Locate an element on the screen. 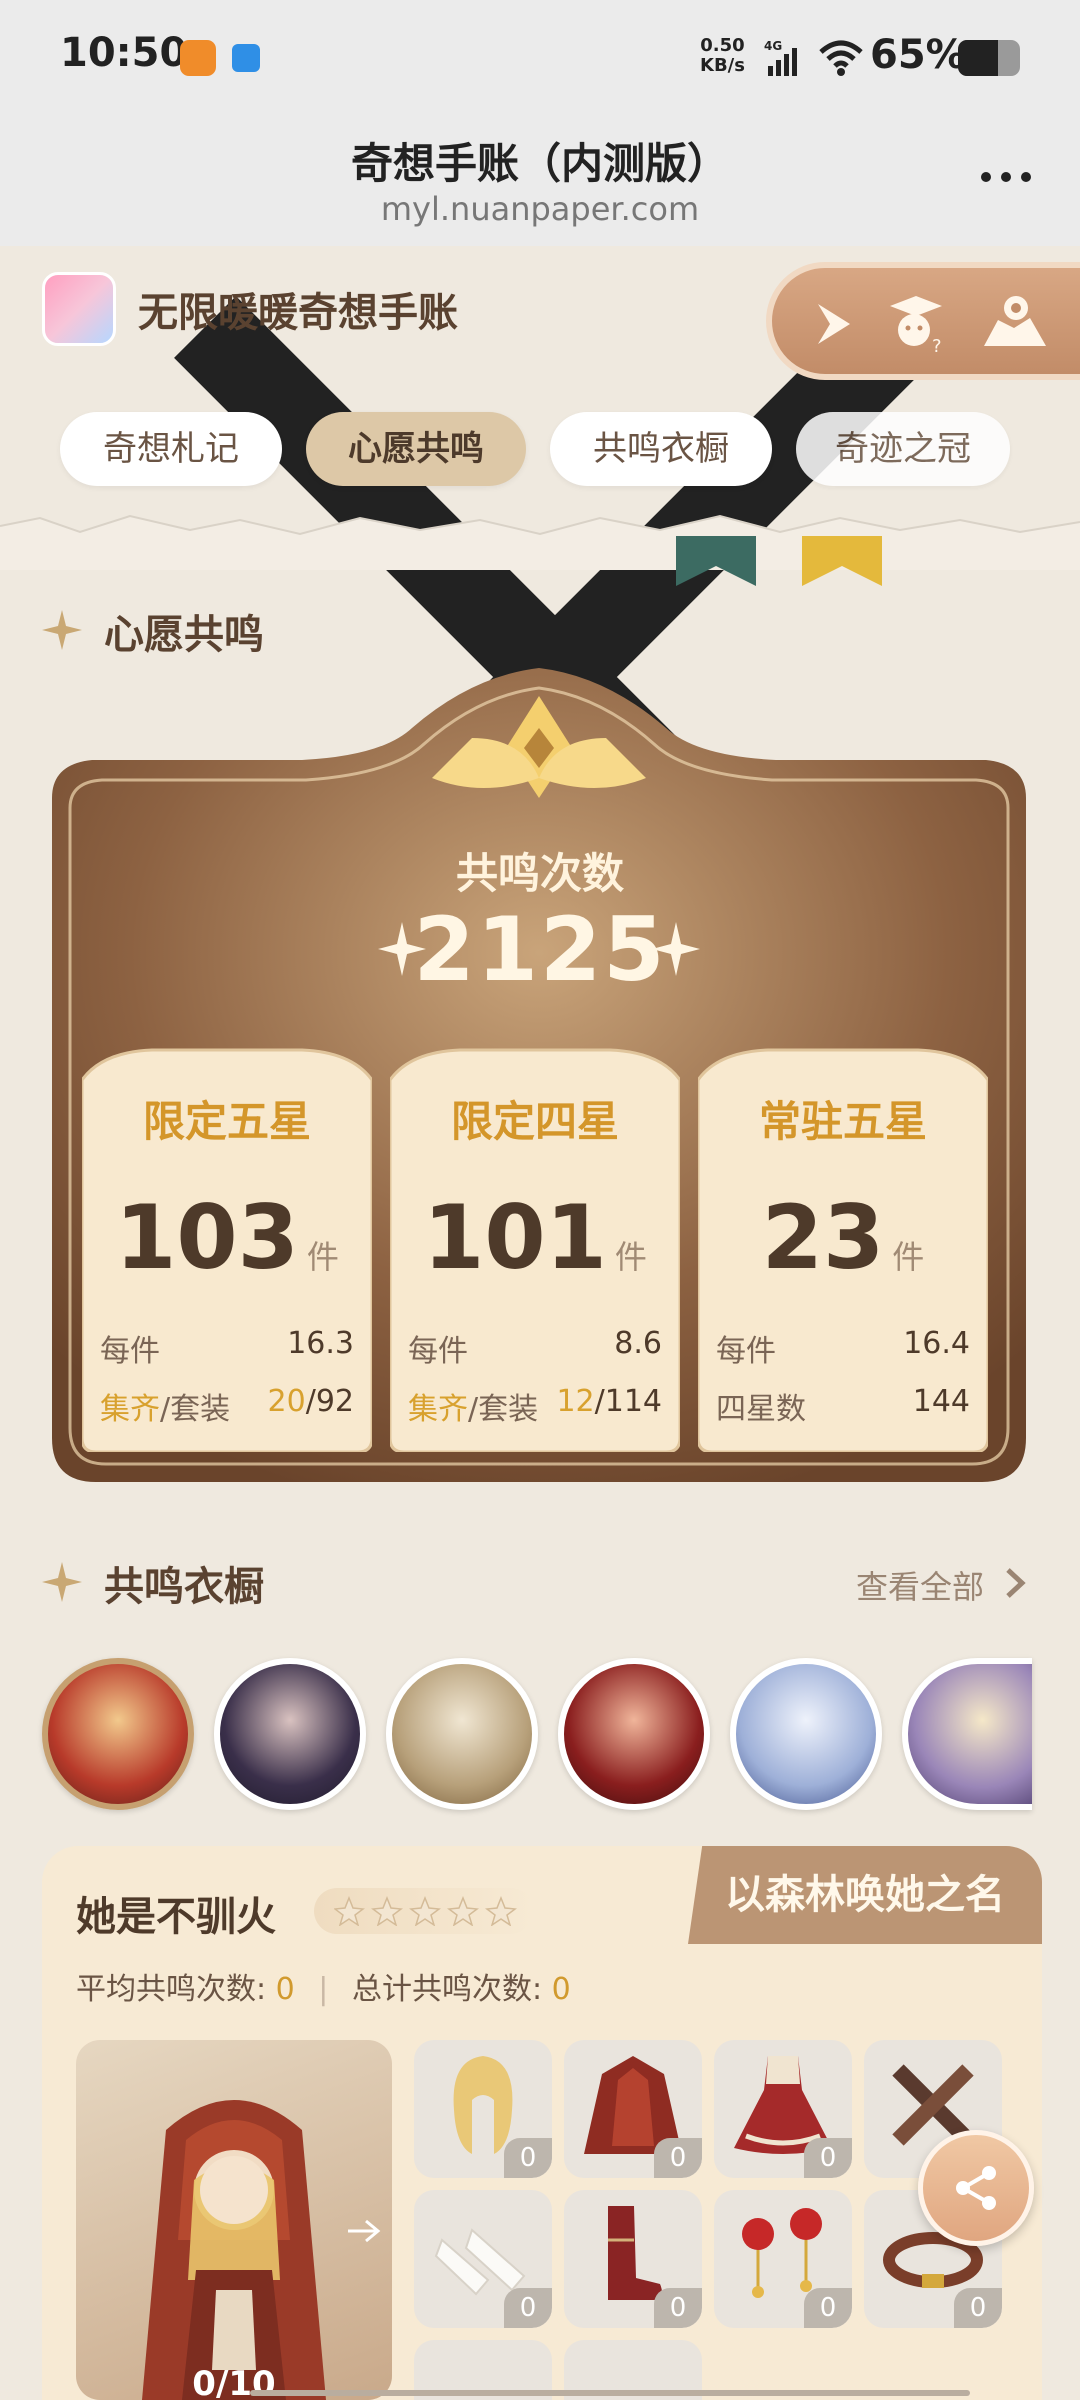  outfit-item-dress: 0 is located at coordinates (783, 2109).